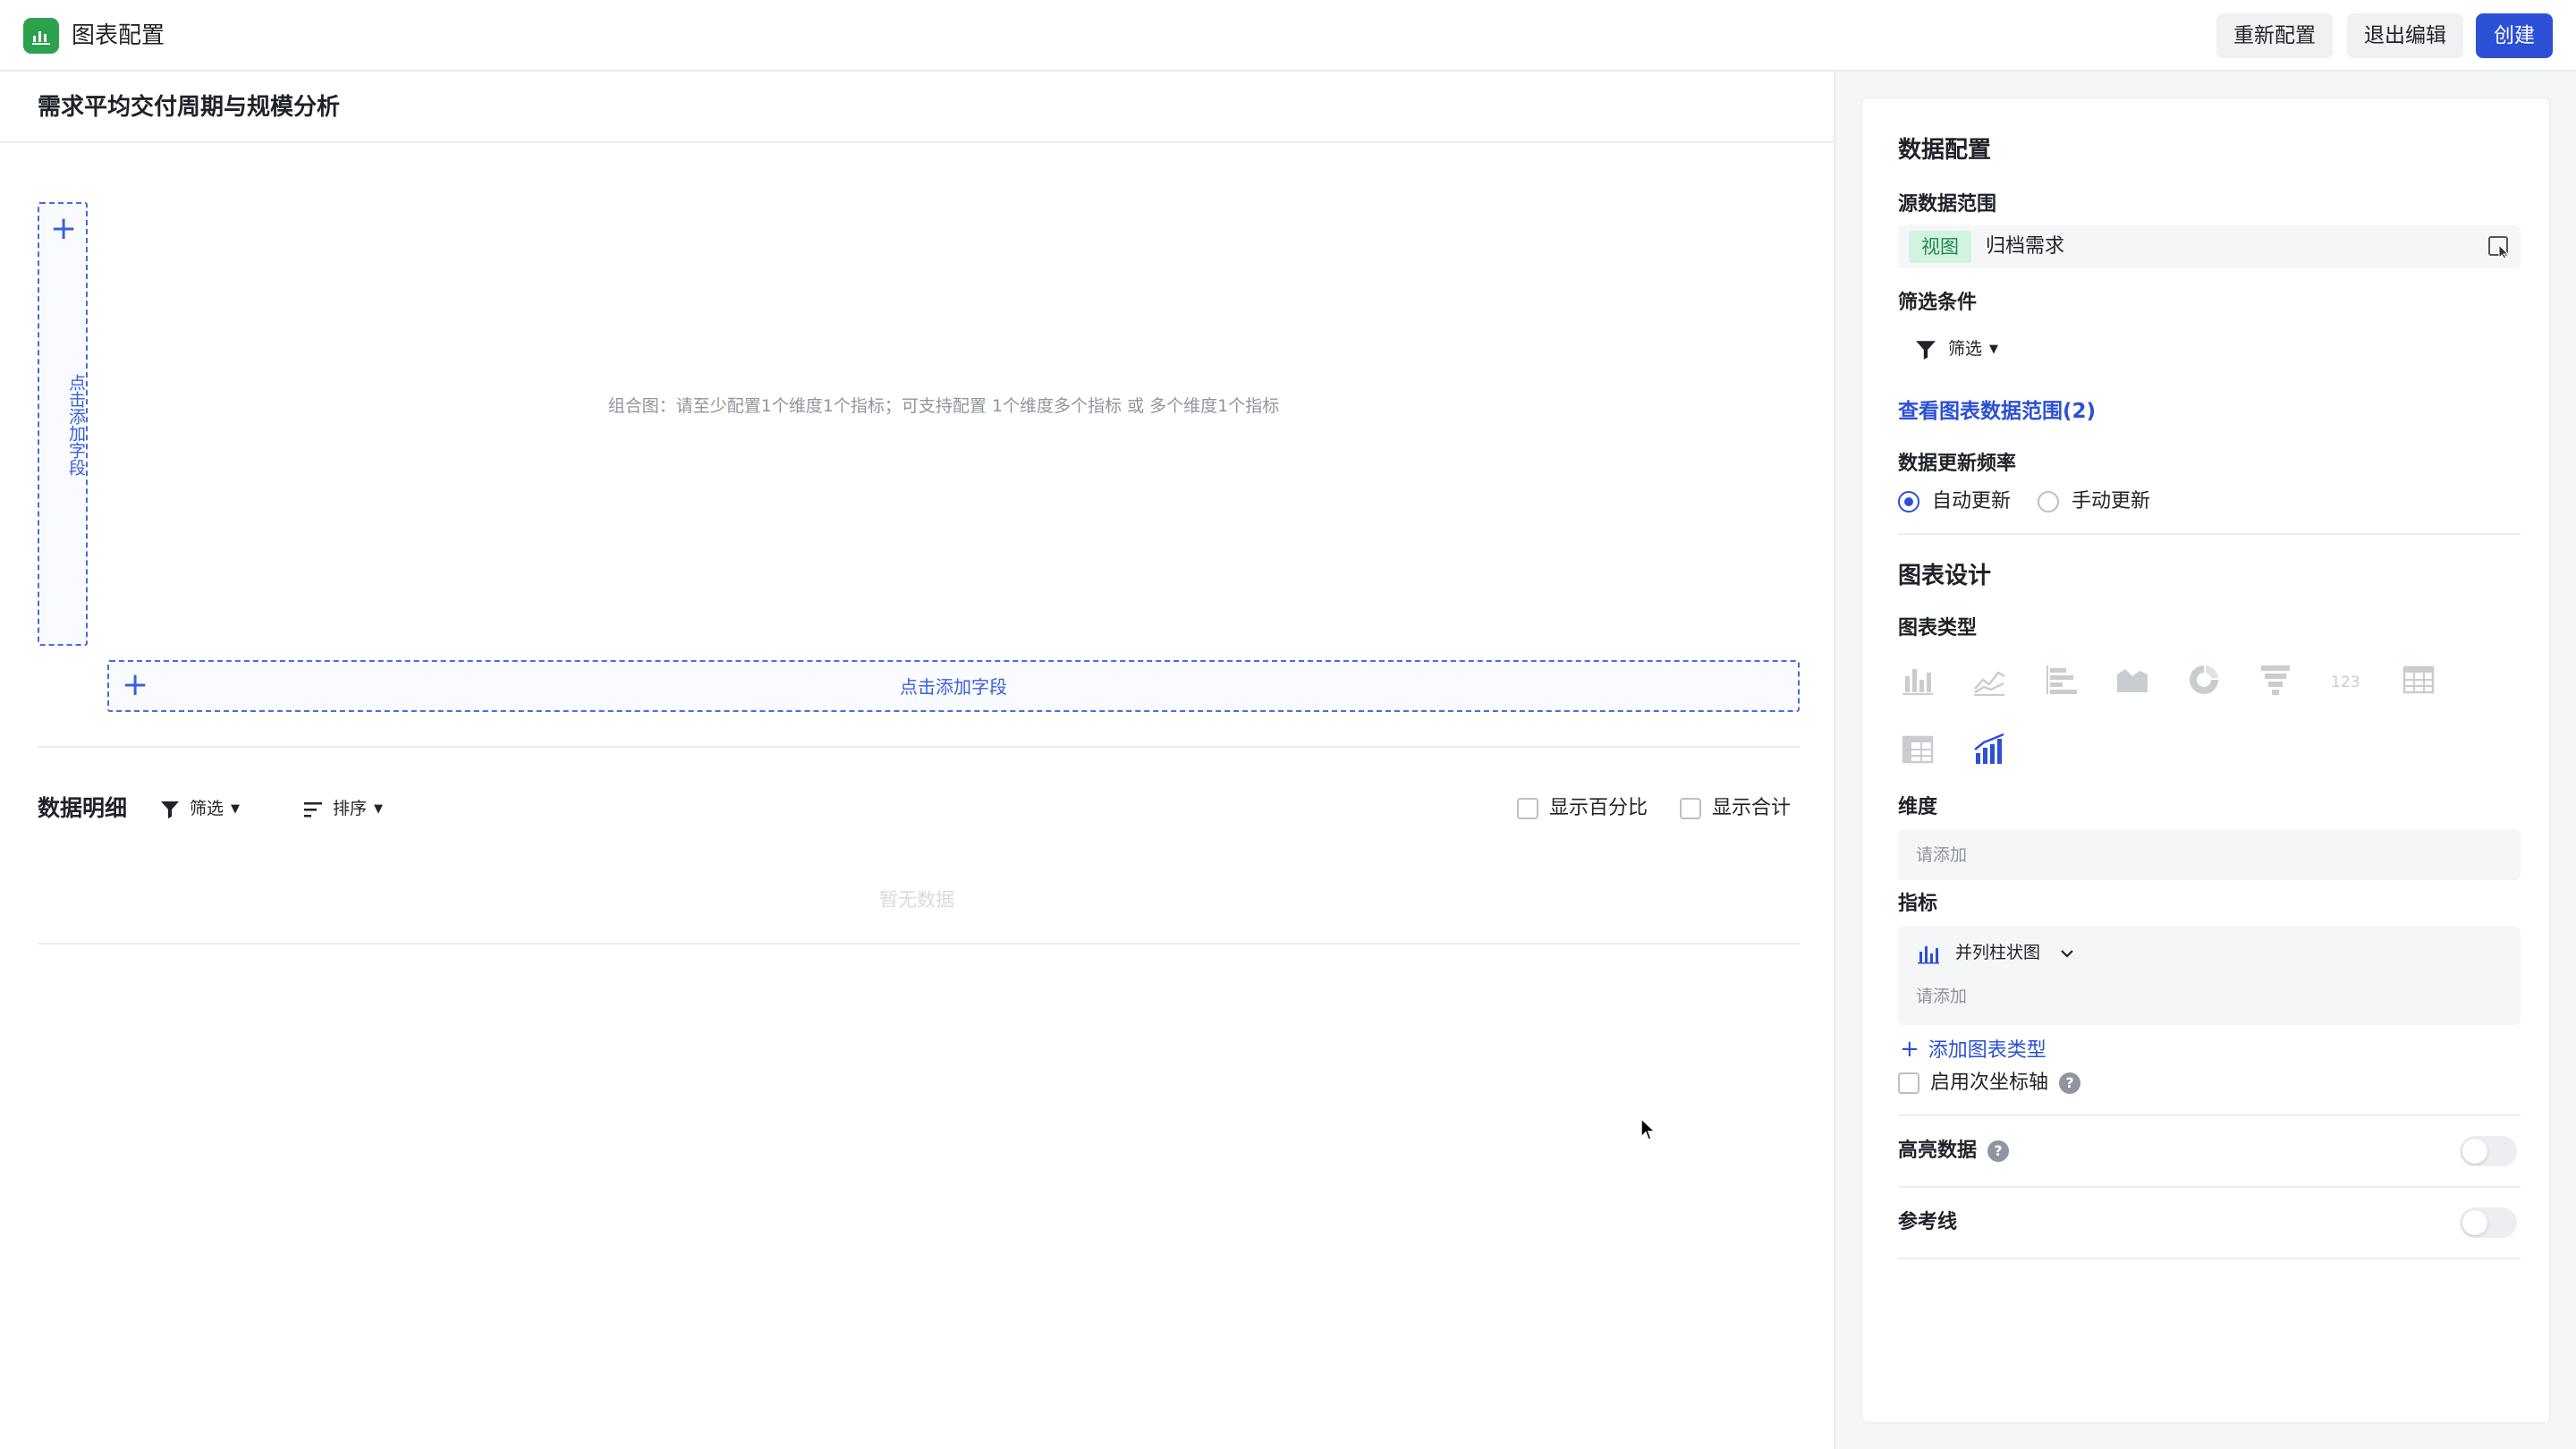 This screenshot has width=2576, height=1449. What do you see at coordinates (1989, 680) in the screenshot?
I see `line-chart-icon` at bounding box center [1989, 680].